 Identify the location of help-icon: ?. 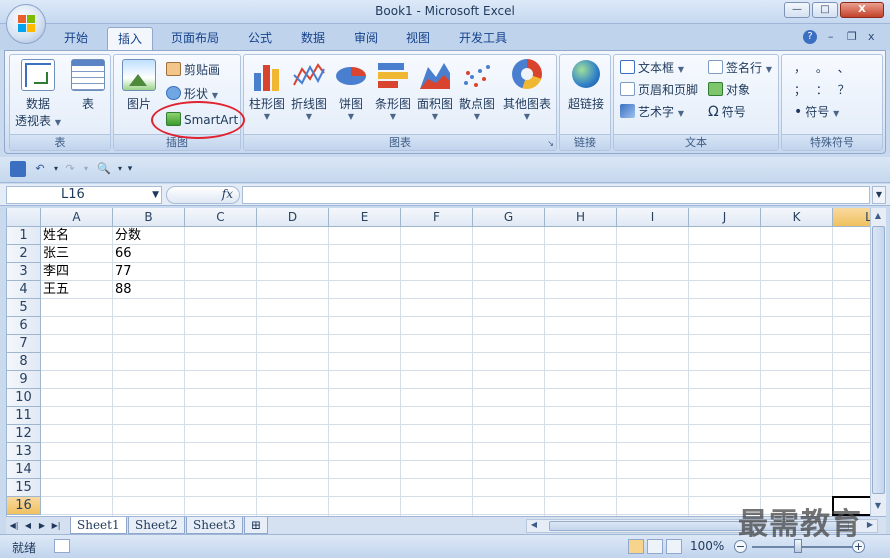
(810, 37).